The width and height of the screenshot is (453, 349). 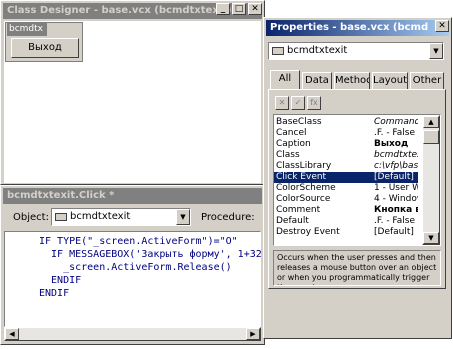 What do you see at coordinates (253, 334) in the screenshot?
I see `scroll-right-icon: ▶` at bounding box center [253, 334].